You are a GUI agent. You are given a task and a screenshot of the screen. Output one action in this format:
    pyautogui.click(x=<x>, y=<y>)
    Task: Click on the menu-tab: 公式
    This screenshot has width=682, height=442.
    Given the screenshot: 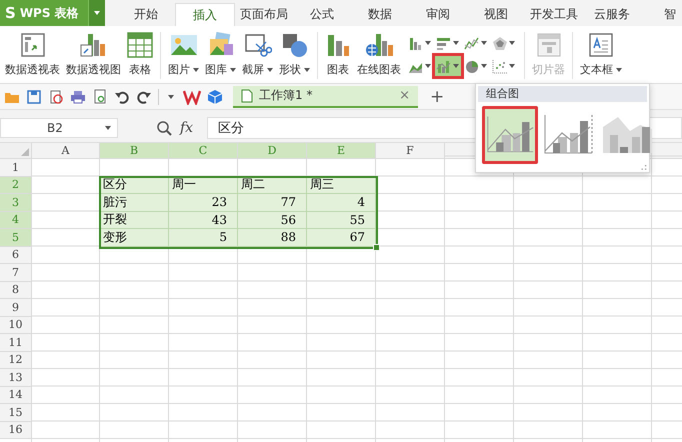 What is the action you would take?
    pyautogui.click(x=322, y=14)
    